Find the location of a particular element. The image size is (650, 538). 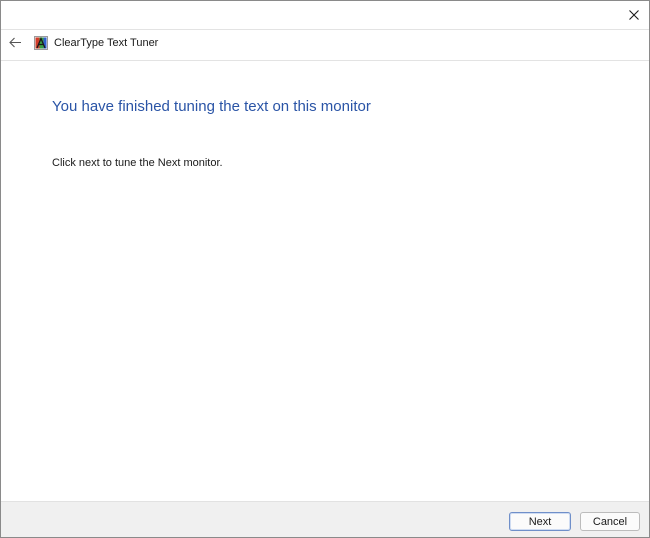

close-button is located at coordinates (634, 15).